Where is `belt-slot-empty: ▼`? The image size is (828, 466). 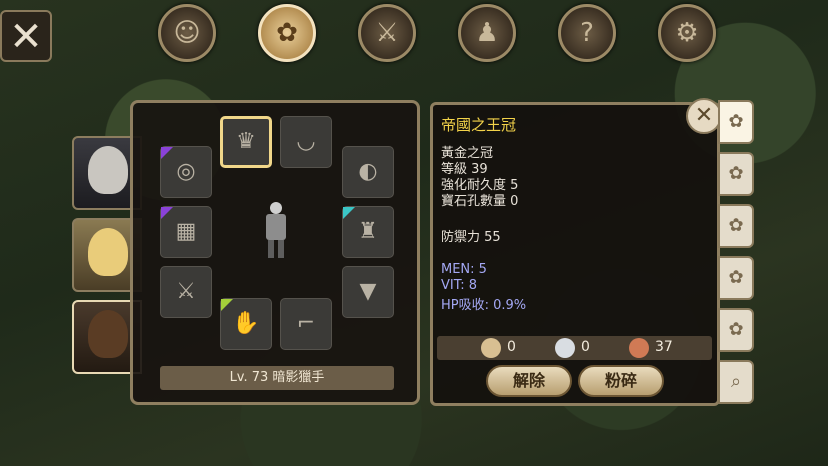
belt-slot-empty: ▼ is located at coordinates (368, 292).